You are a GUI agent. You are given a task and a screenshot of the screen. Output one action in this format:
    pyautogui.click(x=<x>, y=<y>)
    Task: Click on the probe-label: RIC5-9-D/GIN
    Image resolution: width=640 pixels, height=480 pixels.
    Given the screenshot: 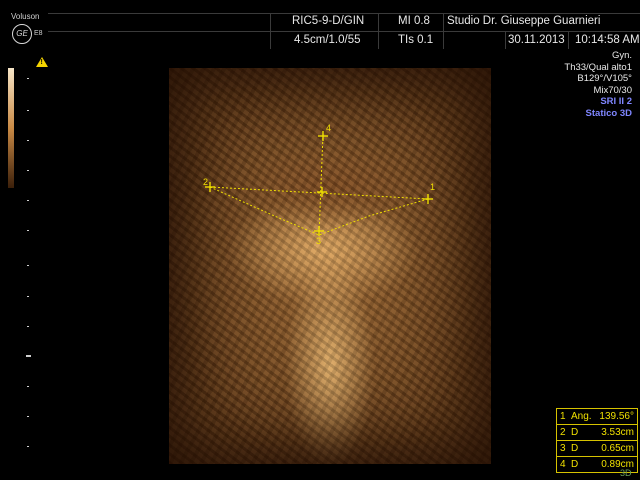 What is the action you would take?
    pyautogui.click(x=328, y=21)
    